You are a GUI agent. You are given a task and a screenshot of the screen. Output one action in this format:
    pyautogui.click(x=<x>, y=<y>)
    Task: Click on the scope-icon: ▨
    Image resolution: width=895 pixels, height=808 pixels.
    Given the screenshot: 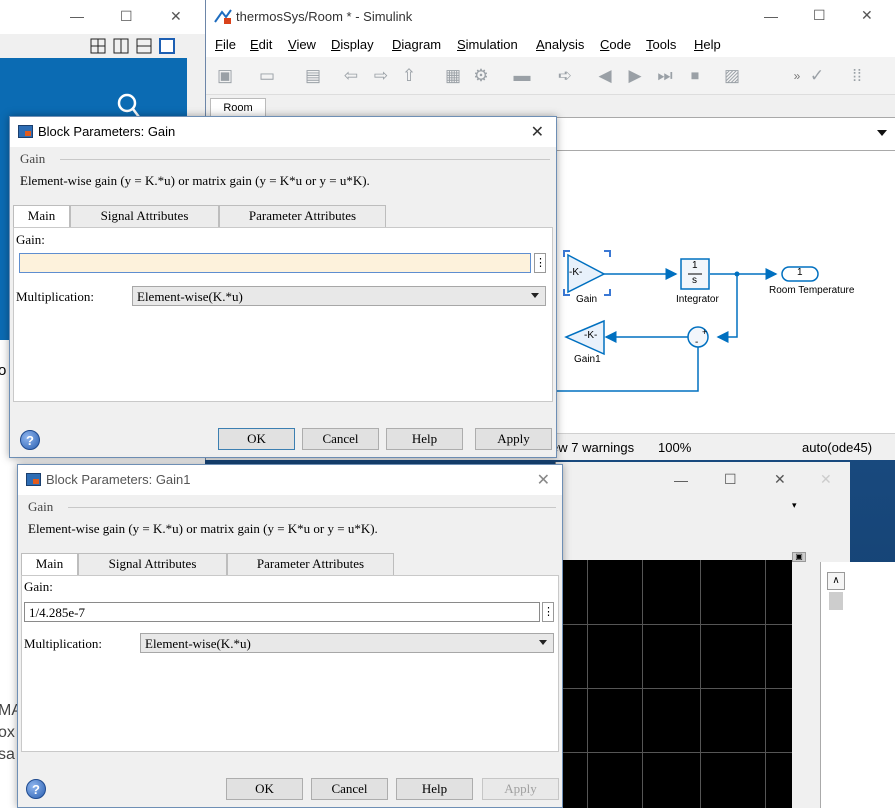 What is the action you would take?
    pyautogui.click(x=732, y=76)
    